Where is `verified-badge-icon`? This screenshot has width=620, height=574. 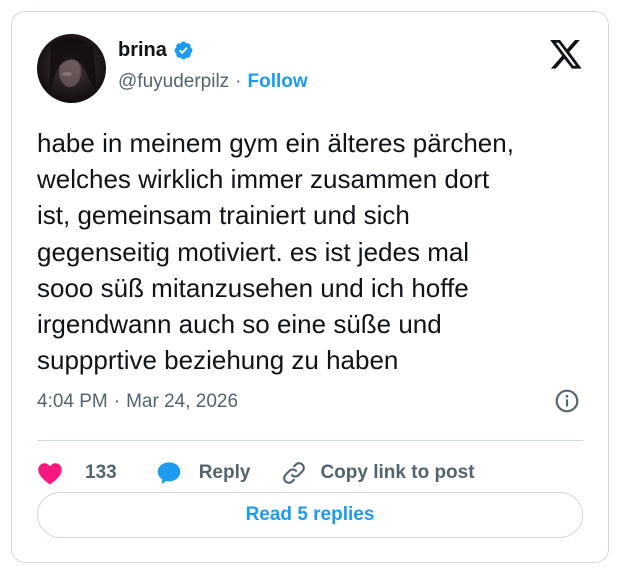
verified-badge-icon is located at coordinates (183, 50).